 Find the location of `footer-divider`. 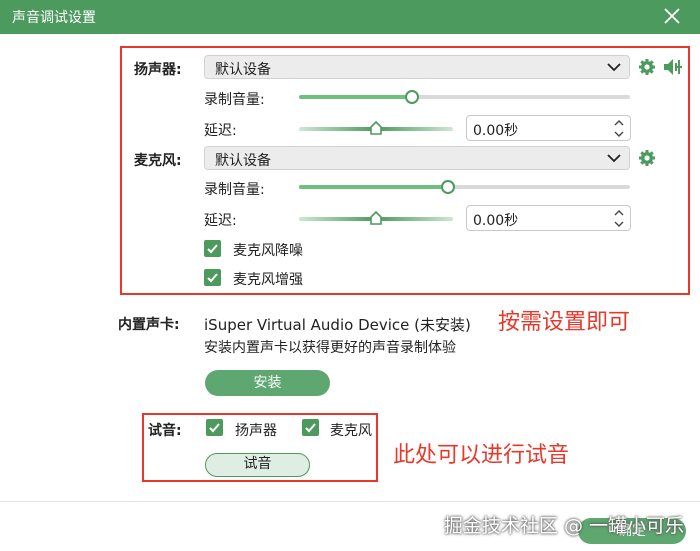

footer-divider is located at coordinates (350, 501).